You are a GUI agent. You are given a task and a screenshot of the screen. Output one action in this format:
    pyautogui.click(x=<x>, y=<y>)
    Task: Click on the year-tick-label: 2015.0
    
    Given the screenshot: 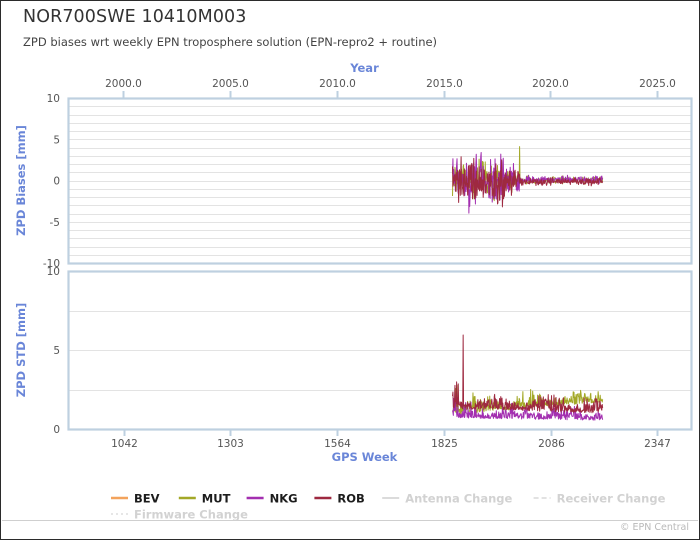 What is the action you would take?
    pyautogui.click(x=444, y=84)
    